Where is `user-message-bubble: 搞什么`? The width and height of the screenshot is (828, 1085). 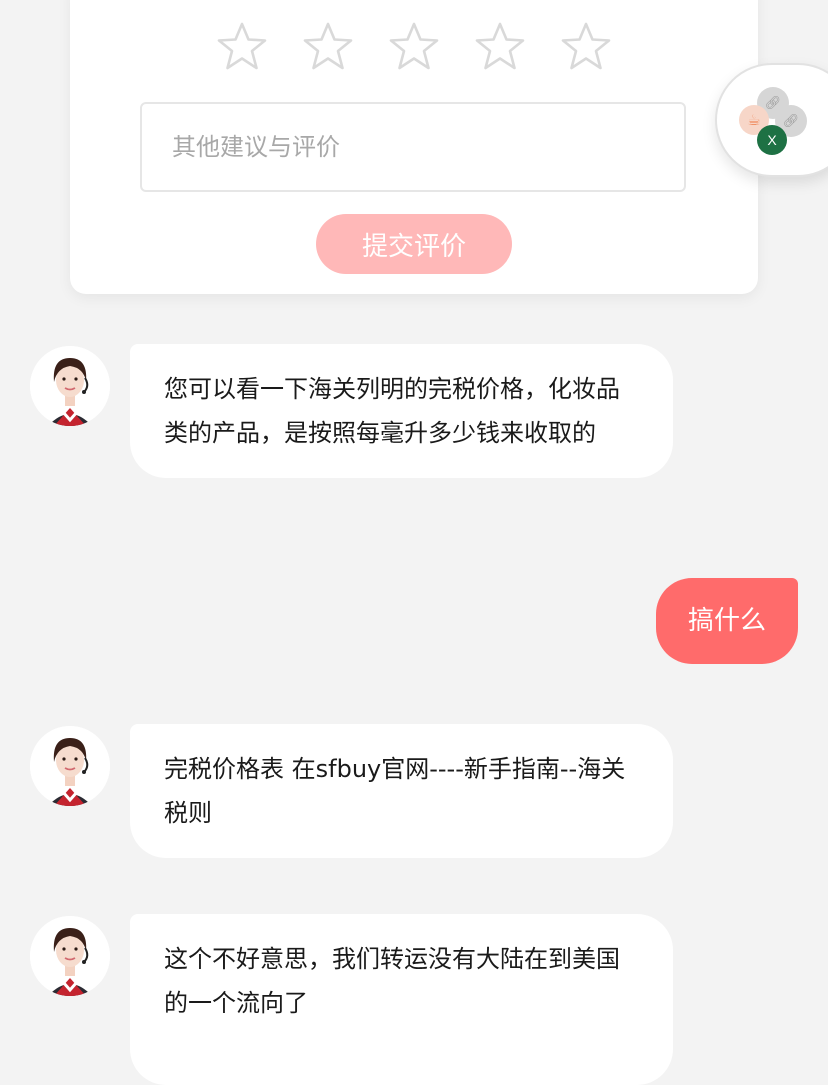 user-message-bubble: 搞什么 is located at coordinates (726, 621).